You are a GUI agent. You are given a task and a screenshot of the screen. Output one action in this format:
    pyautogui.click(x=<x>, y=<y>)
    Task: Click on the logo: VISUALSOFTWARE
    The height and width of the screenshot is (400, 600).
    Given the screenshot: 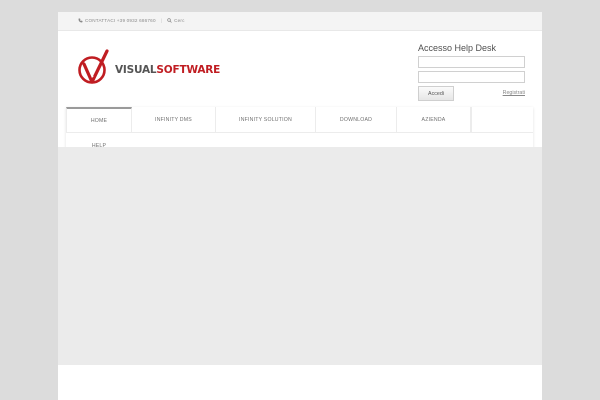 What is the action you would take?
    pyautogui.click(x=148, y=68)
    